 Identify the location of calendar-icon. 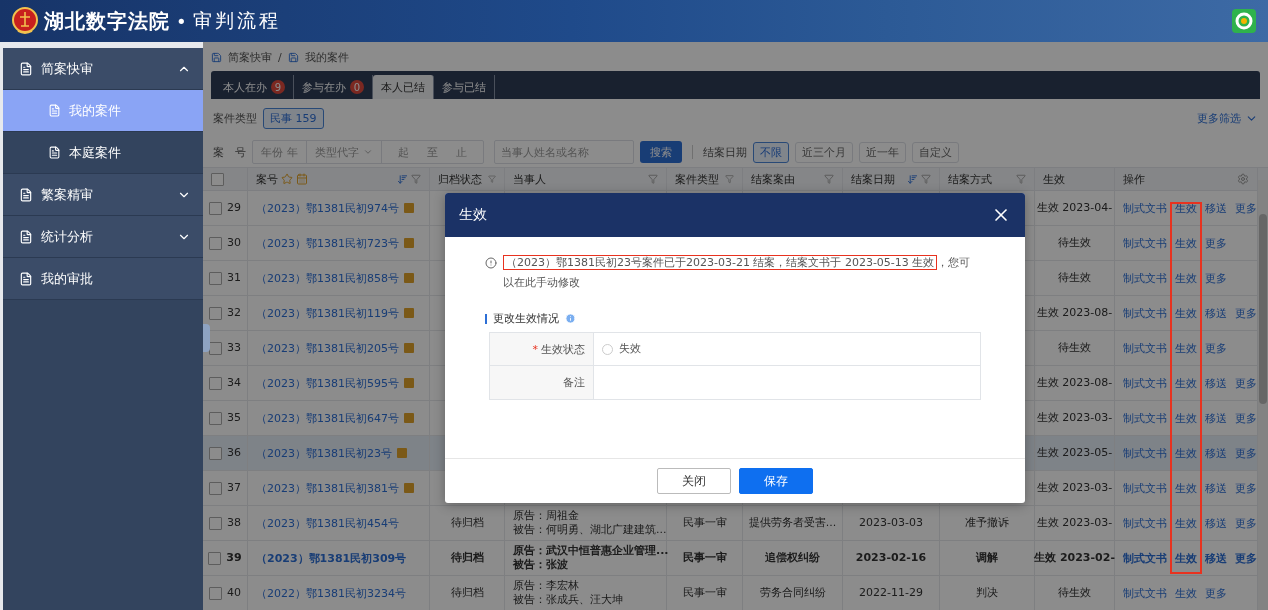
(302, 179).